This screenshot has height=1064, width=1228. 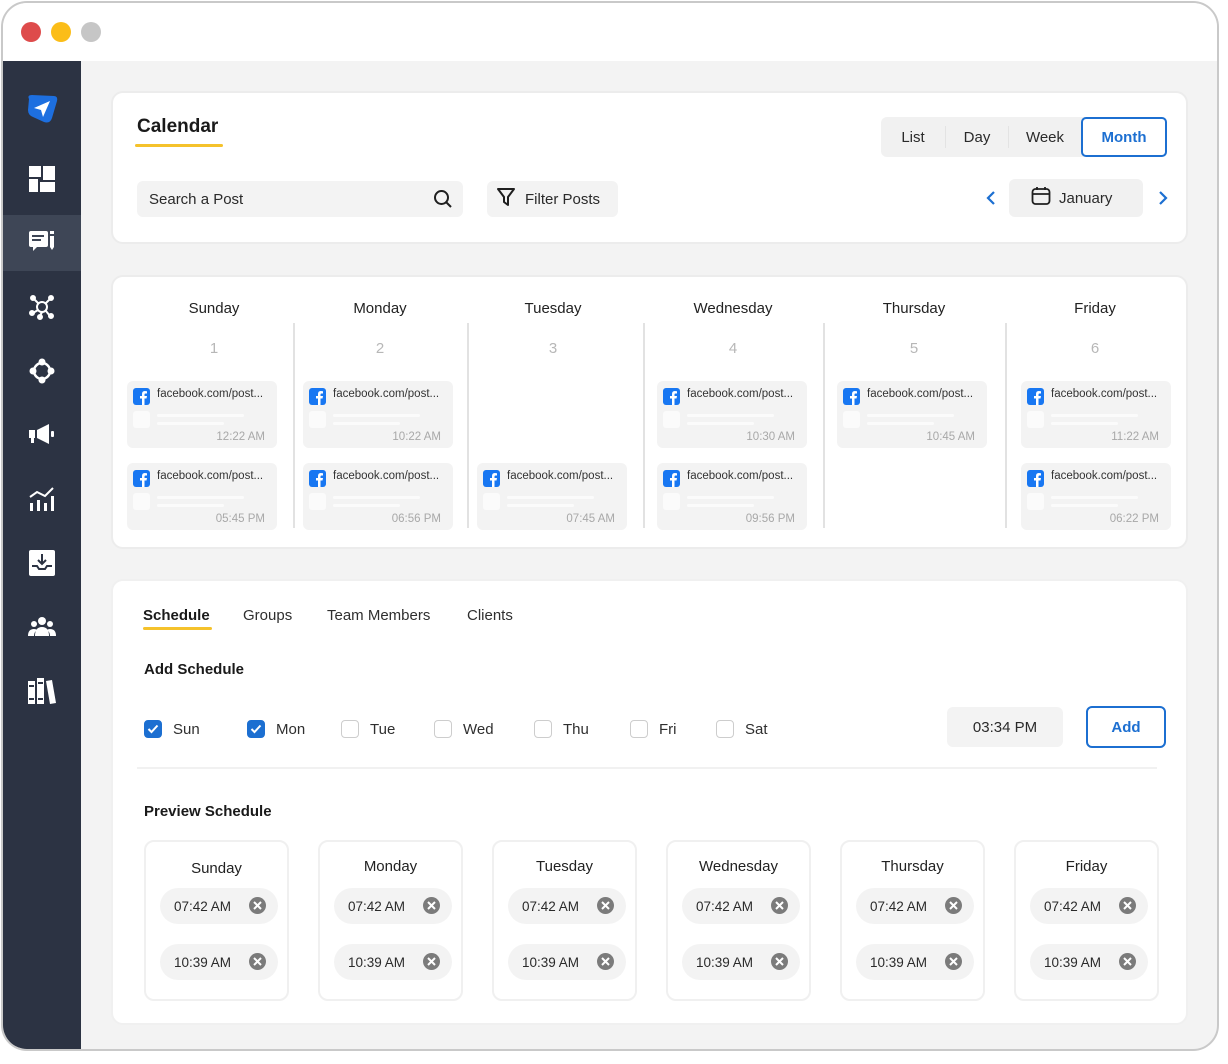 I want to click on close-window-button, so click(x=31, y=32).